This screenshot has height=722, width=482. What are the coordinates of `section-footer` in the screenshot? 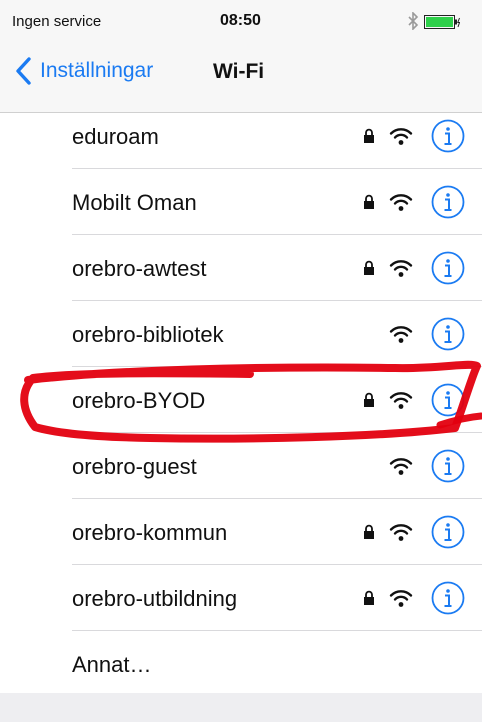 It's located at (241, 707).